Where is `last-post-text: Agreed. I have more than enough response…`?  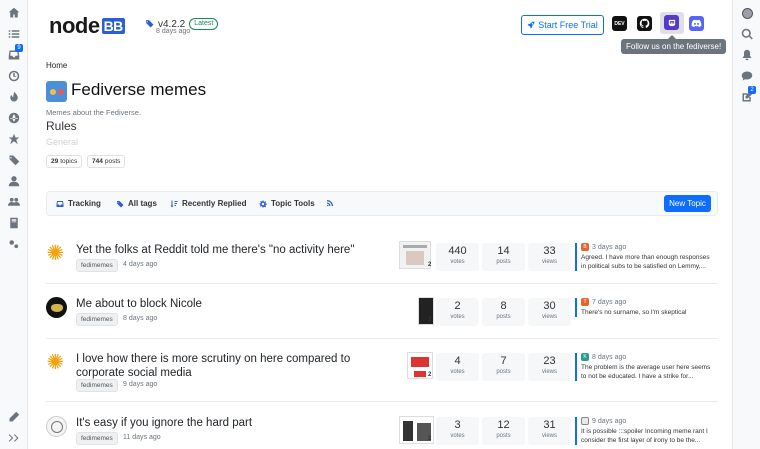
last-post-text: Agreed. I have more than enough response… is located at coordinates (648, 262).